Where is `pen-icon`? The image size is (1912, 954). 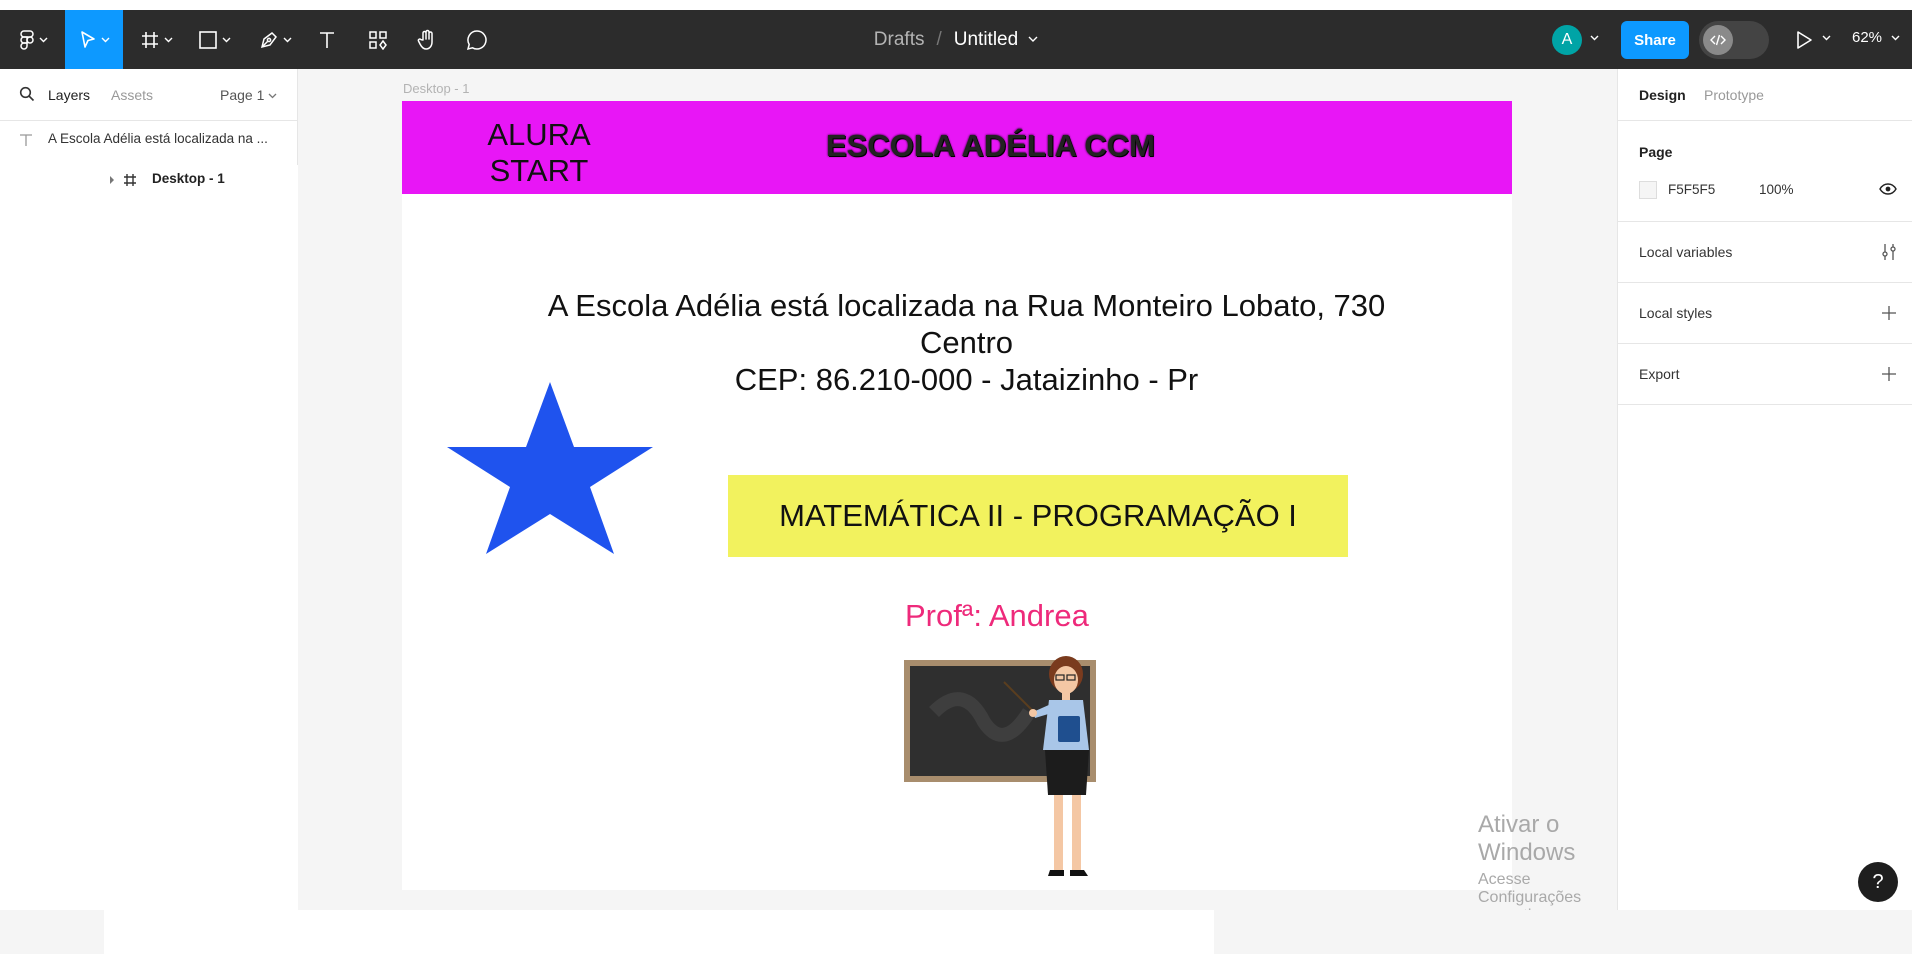 pen-icon is located at coordinates (268, 39).